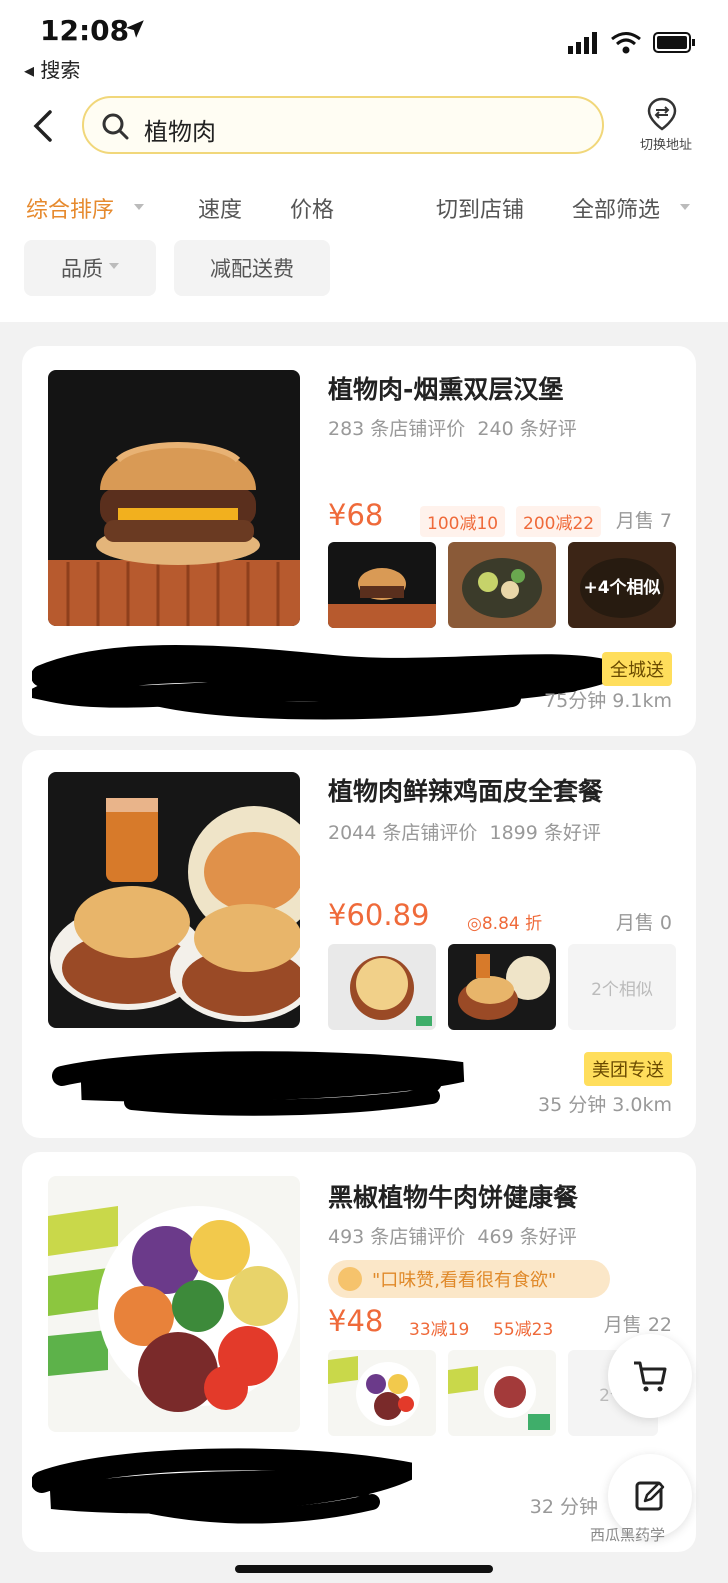 The height and width of the screenshot is (1583, 728). Describe the element at coordinates (43, 126) in the screenshot. I see `back-chevron-icon` at that location.